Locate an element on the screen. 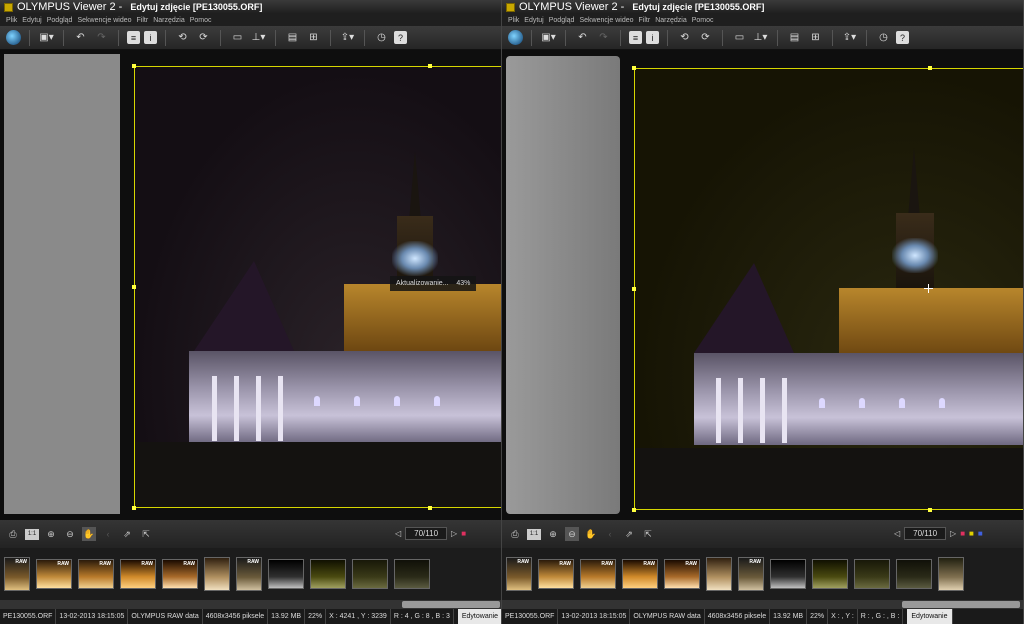  label-yellow-icon: ■ is located at coordinates (971, 533).